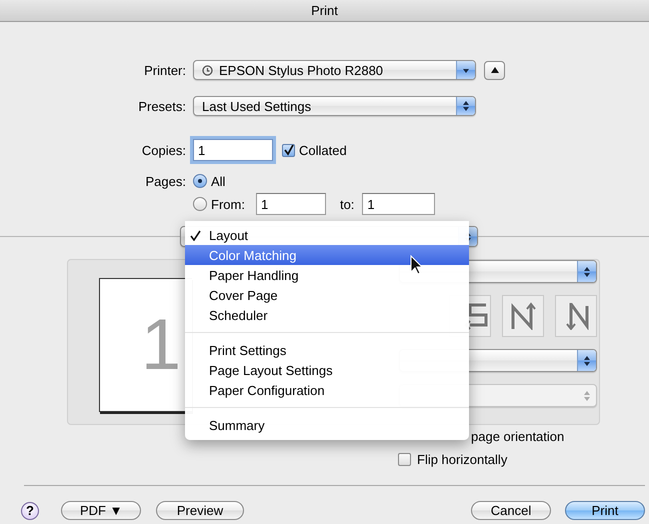  I want to click on n-down-arrows-icon, so click(576, 316).